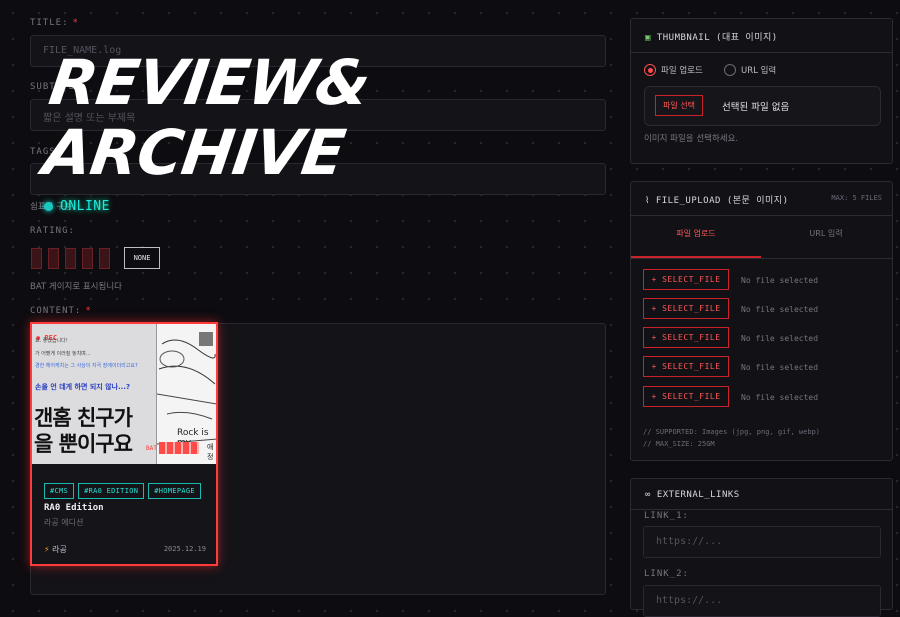  What do you see at coordinates (686, 366) in the screenshot?
I see `select-file-button-4: + SELECT_FILE` at bounding box center [686, 366].